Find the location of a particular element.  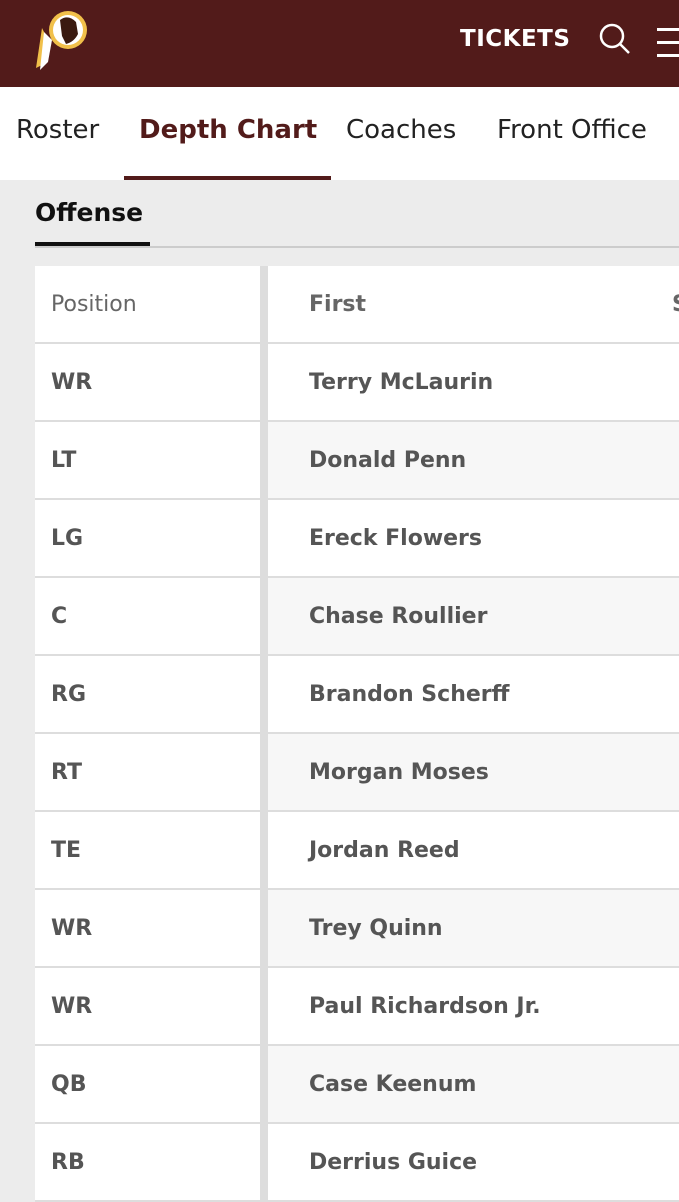

player-name-cell: Ereck Flowers is located at coordinates (473, 538).